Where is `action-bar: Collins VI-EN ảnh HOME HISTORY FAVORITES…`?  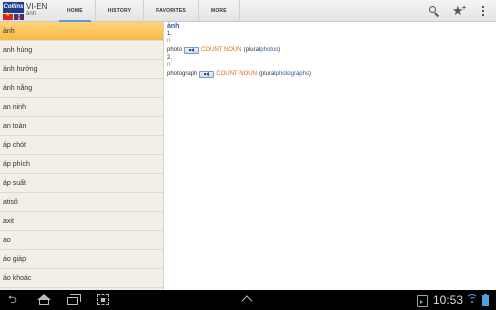 action-bar: Collins VI-EN ảnh HOME HISTORY FAVORITES… is located at coordinates (248, 11).